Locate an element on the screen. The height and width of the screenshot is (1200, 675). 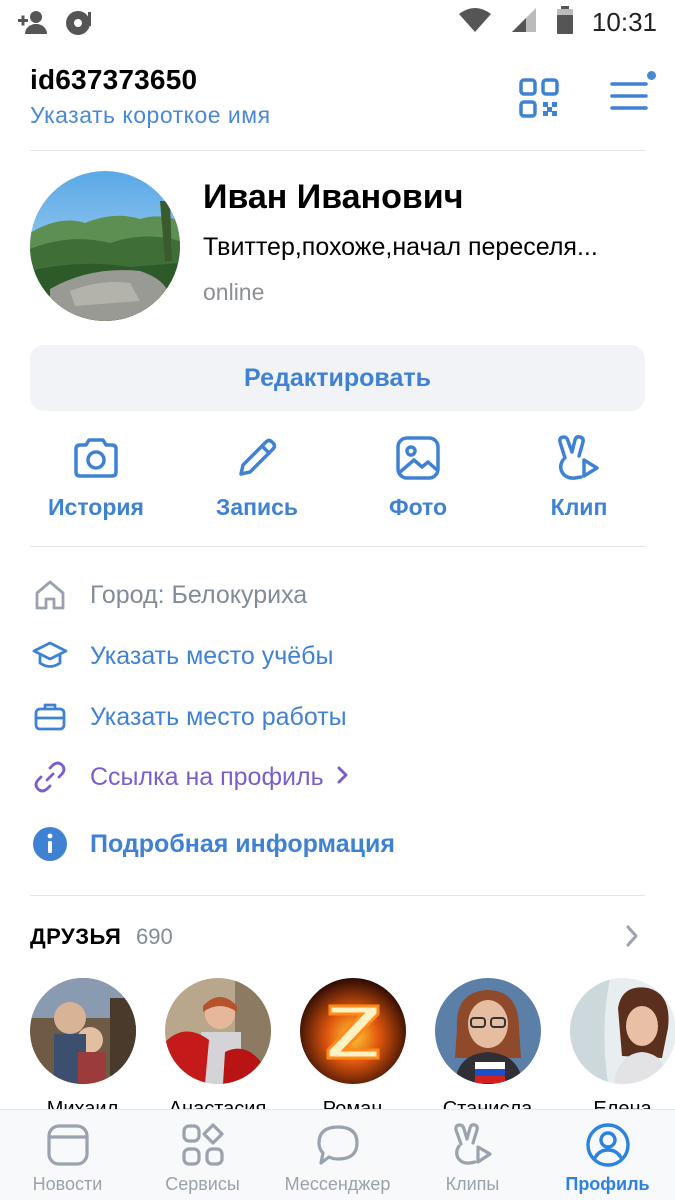
details-link: Подробная информация is located at coordinates (242, 843).